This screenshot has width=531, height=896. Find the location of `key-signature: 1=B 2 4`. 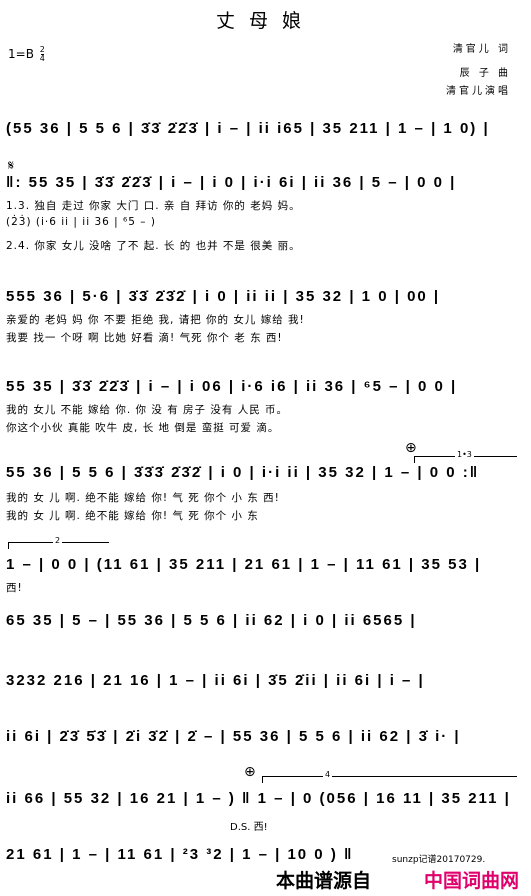

key-signature: 1=B 2 4 is located at coordinates (26, 54).